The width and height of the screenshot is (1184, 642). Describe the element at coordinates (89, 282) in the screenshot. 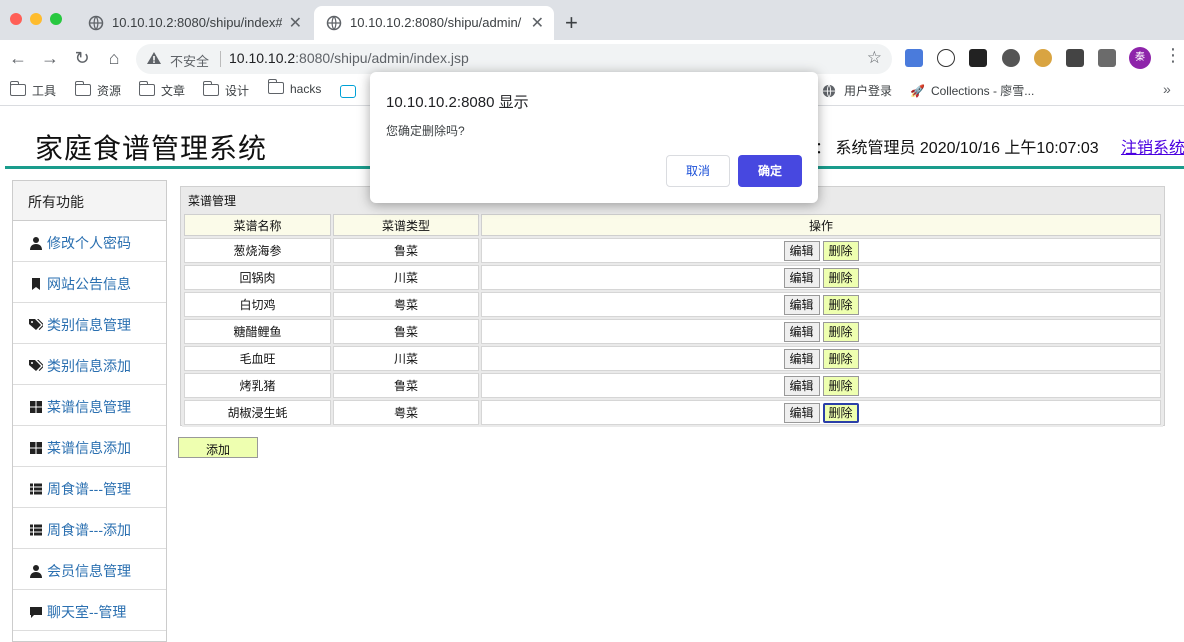

I see `sidebar-item-announcements: 网站公告信息` at that location.